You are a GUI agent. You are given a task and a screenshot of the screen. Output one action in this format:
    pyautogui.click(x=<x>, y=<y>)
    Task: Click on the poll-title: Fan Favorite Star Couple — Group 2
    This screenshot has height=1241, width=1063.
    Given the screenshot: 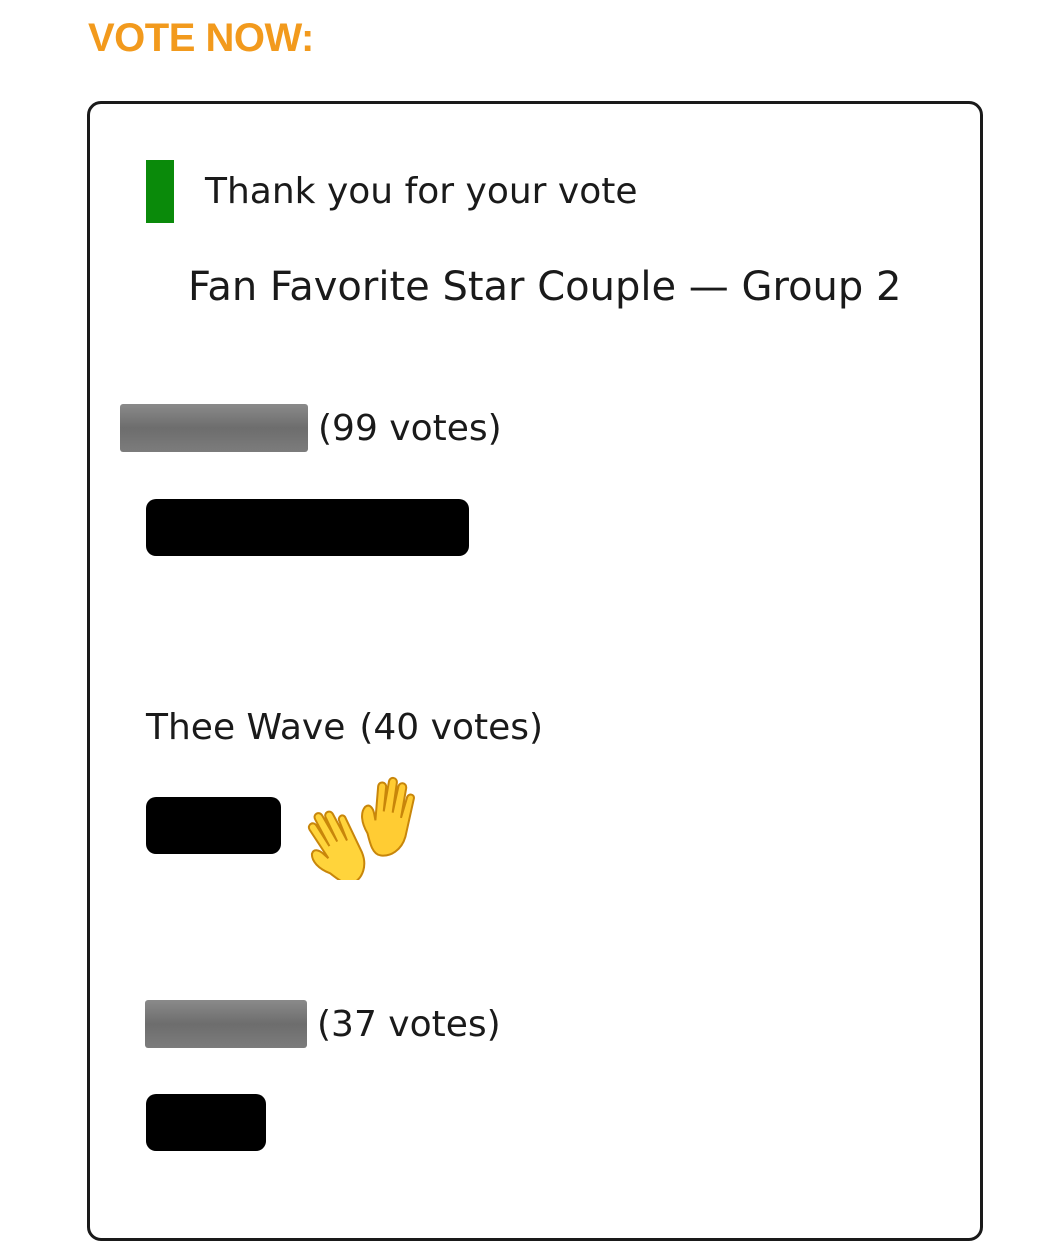 What is the action you would take?
    pyautogui.click(x=545, y=287)
    